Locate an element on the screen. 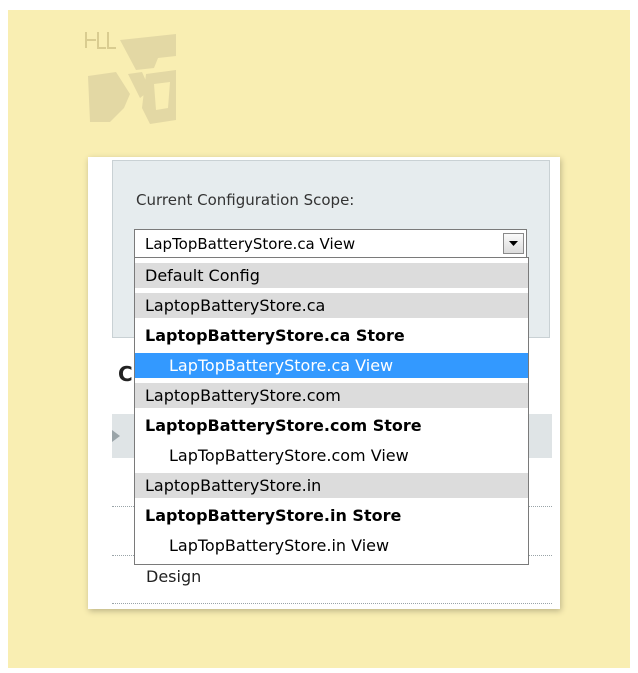 This screenshot has height=673, width=638. option-website-in: LaptopBatteryStore.in is located at coordinates (331, 485).